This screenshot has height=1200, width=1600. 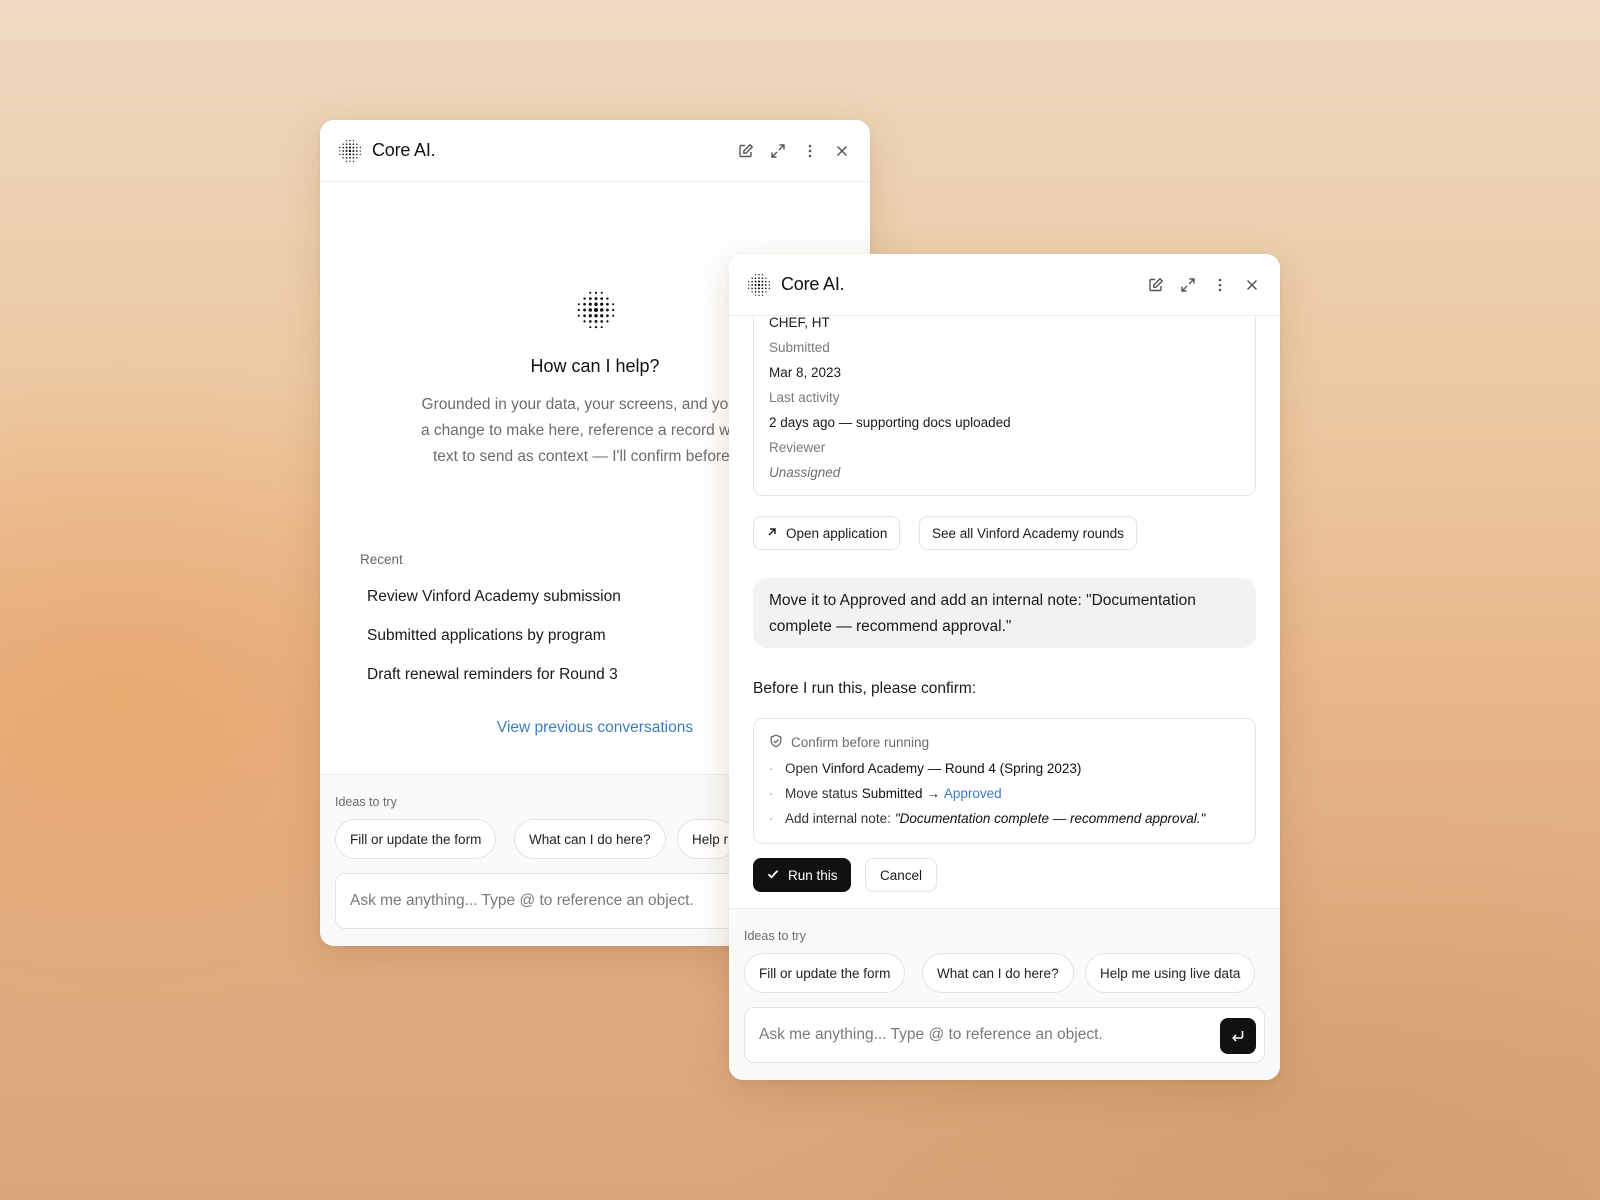 What do you see at coordinates (1238, 1036) in the screenshot?
I see `enter-return-icon` at bounding box center [1238, 1036].